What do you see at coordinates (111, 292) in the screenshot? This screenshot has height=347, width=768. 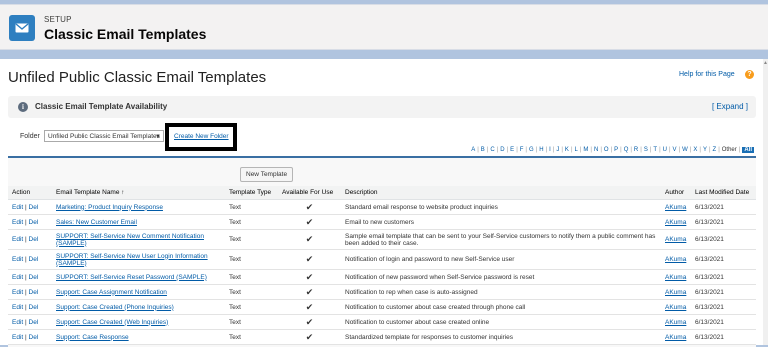 I see `template-name-link: Support: Case Assignment Notification` at bounding box center [111, 292].